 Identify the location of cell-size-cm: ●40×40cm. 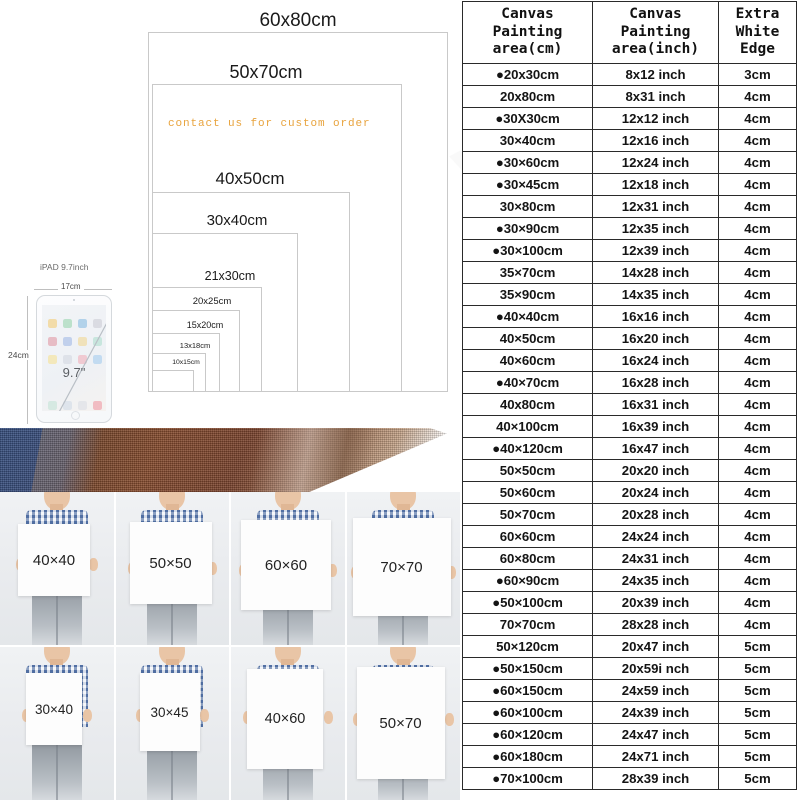
(527, 317).